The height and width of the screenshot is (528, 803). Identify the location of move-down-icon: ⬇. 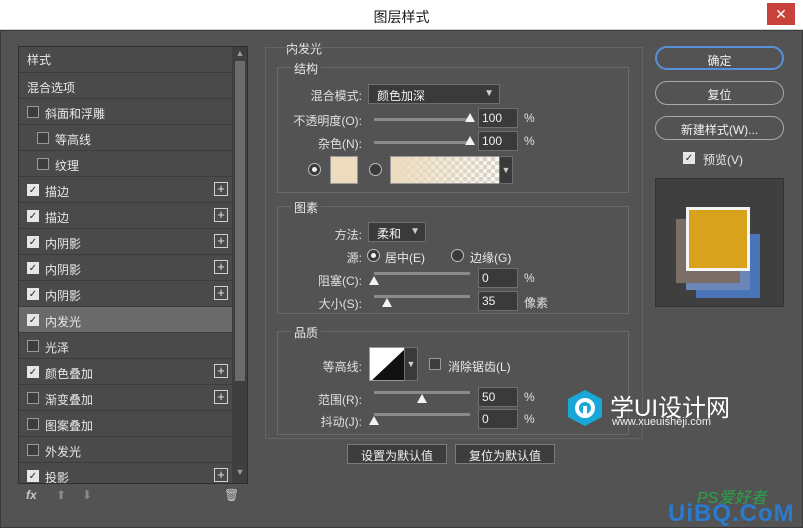
(87, 495).